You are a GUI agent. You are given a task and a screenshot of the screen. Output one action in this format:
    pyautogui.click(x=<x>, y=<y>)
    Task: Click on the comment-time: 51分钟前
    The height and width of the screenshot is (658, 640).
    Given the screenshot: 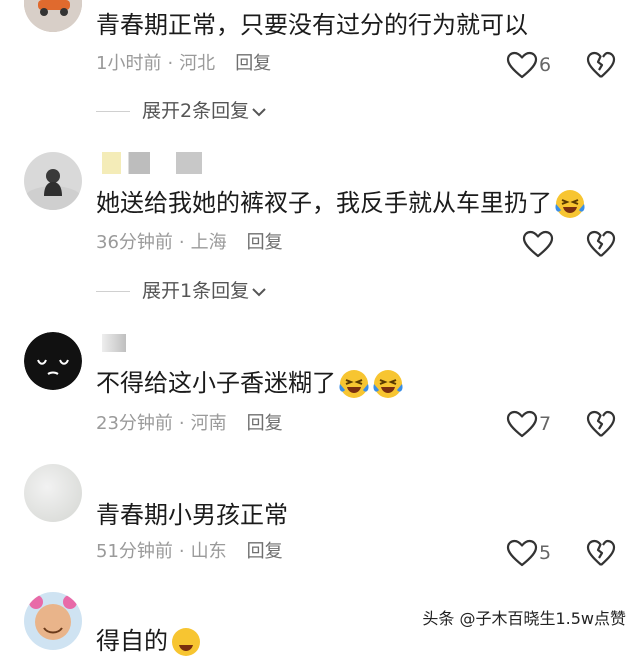 What is the action you would take?
    pyautogui.click(x=134, y=551)
    